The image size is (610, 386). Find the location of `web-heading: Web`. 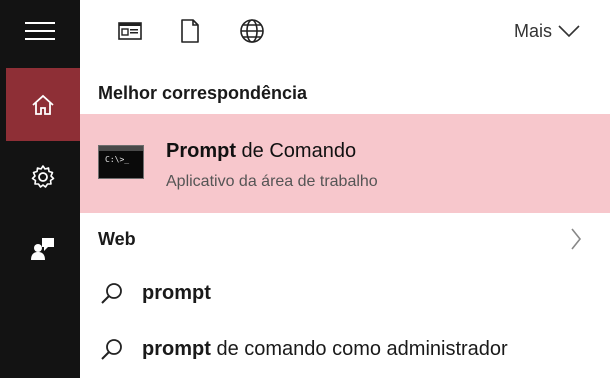

web-heading: Web is located at coordinates (117, 239).